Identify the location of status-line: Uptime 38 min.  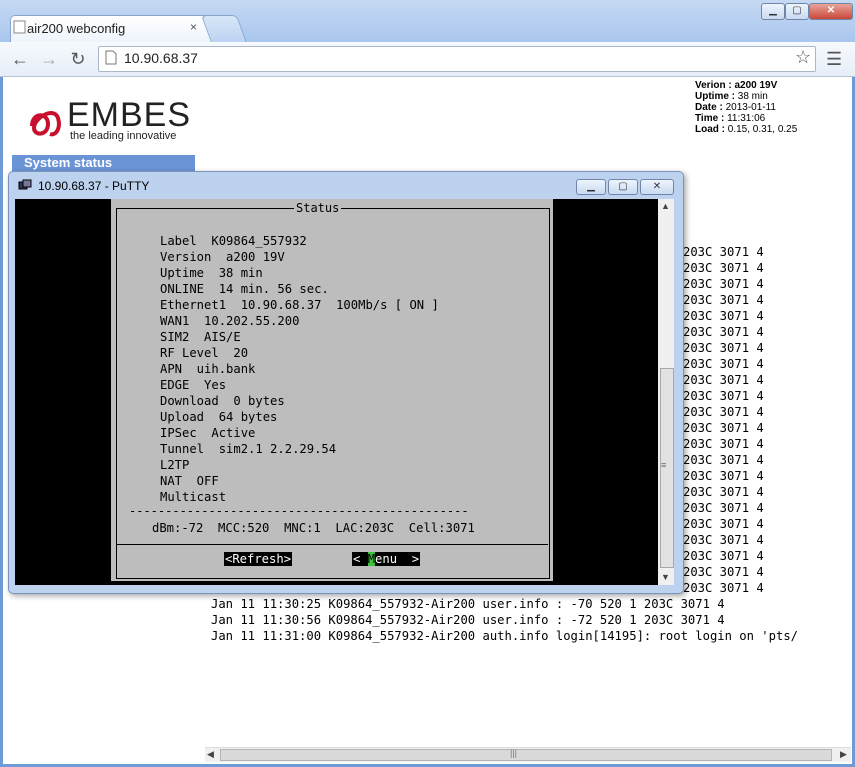
(211, 273).